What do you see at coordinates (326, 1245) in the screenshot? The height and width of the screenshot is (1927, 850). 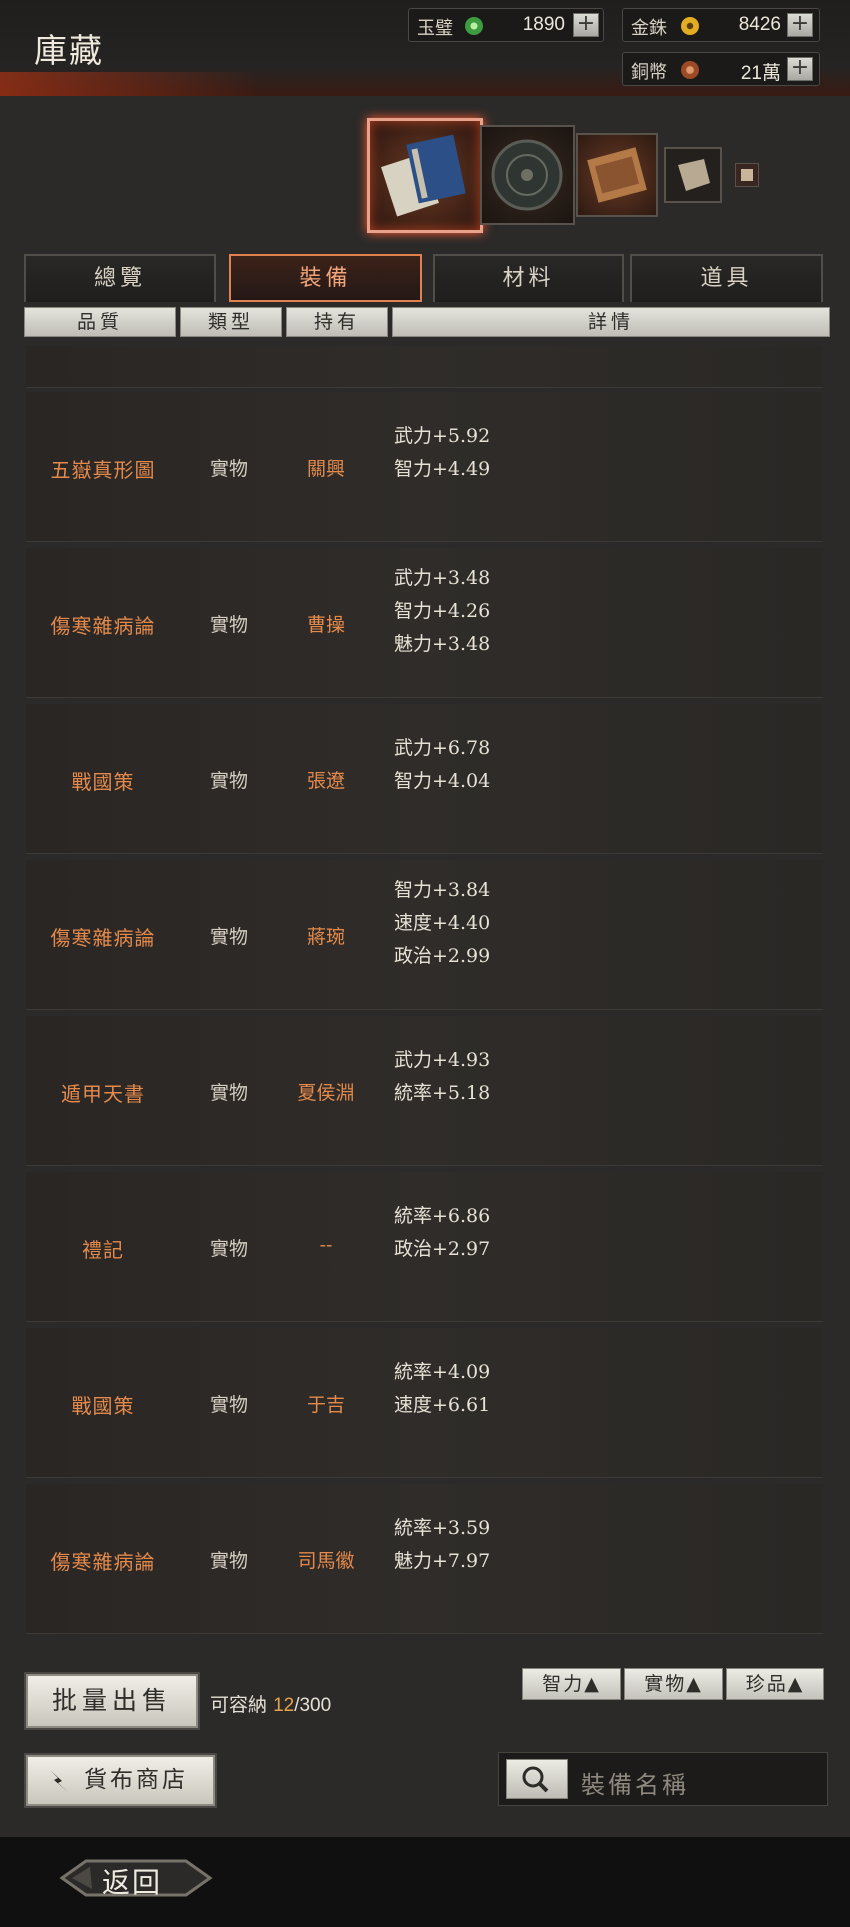 I see `item-owner: --` at bounding box center [326, 1245].